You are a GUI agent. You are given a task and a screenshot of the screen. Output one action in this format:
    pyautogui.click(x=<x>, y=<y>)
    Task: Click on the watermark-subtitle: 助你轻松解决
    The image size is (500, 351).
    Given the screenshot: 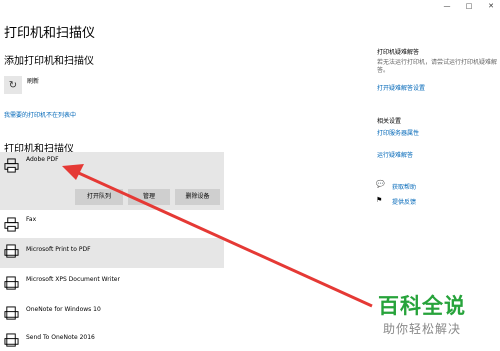 What is the action you would take?
    pyautogui.click(x=422, y=329)
    